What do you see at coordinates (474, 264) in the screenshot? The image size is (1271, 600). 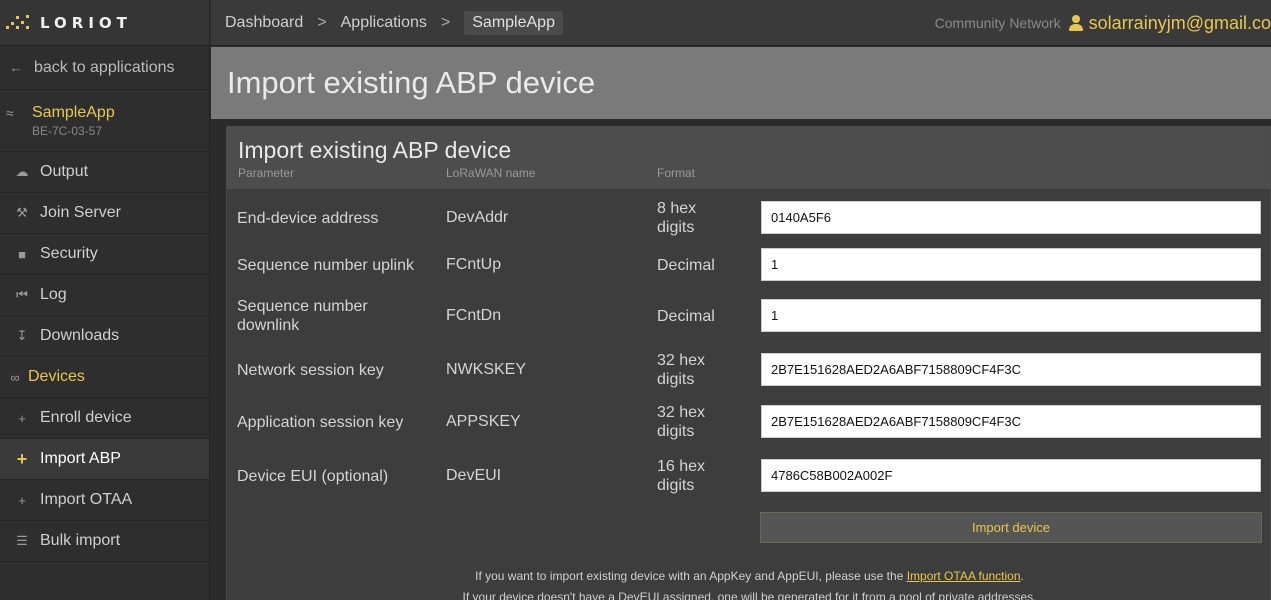 I see `lorawan-name: FCntUp` at bounding box center [474, 264].